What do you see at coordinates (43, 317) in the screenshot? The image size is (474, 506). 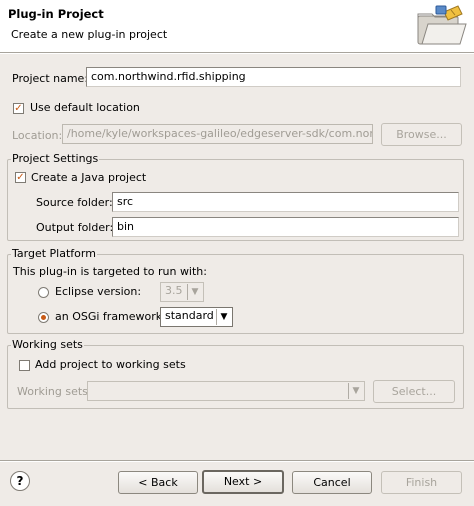 I see `osgi-framework-radio` at bounding box center [43, 317].